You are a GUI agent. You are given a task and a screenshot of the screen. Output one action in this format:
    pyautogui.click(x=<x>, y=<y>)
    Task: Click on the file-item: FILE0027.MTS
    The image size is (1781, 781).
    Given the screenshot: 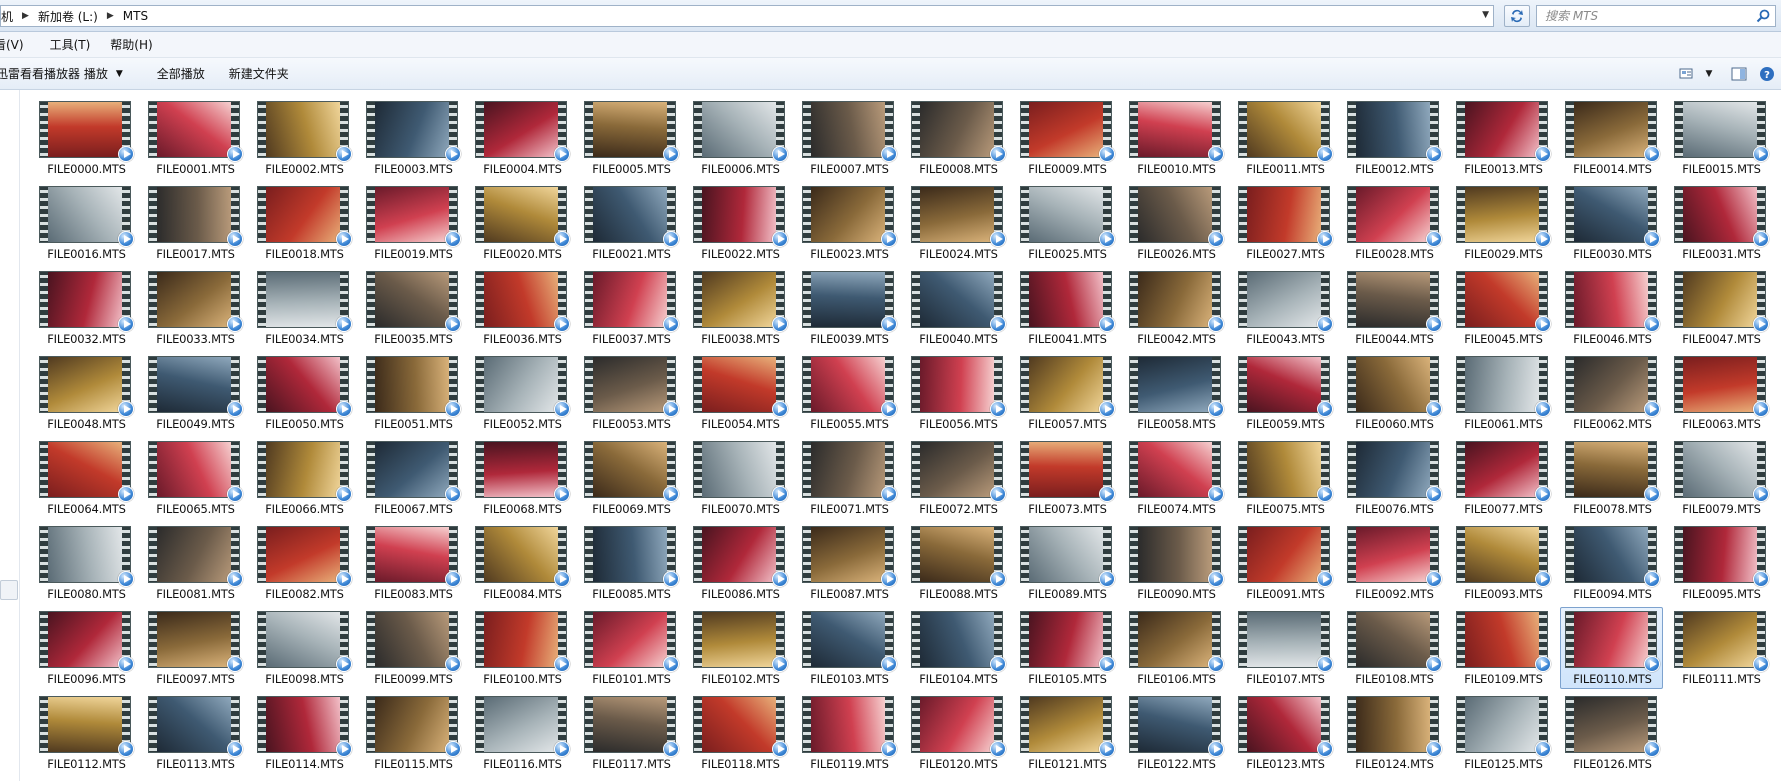 What is the action you would take?
    pyautogui.click(x=1284, y=223)
    